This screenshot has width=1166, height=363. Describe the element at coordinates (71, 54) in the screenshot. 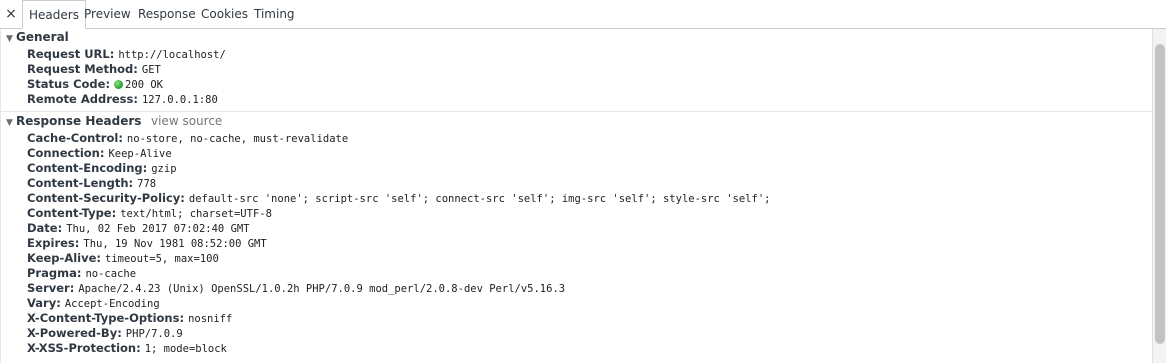

I see `header-key: Request URL:` at that location.